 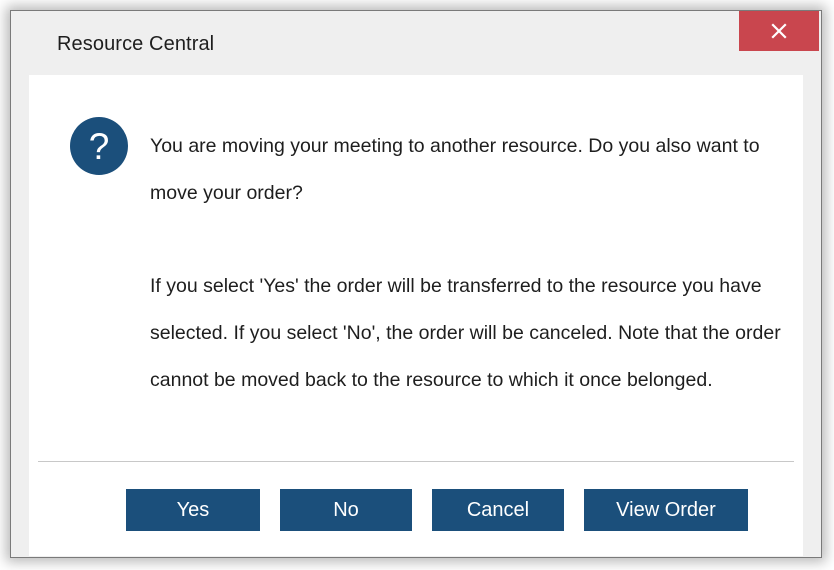 I want to click on close-icon, so click(x=779, y=31).